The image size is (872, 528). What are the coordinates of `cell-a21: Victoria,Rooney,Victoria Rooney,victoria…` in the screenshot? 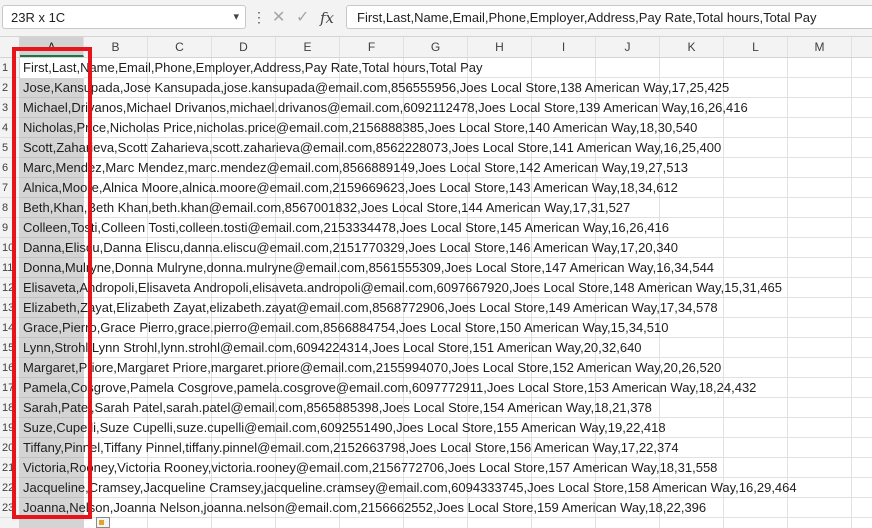 It's located at (370, 468).